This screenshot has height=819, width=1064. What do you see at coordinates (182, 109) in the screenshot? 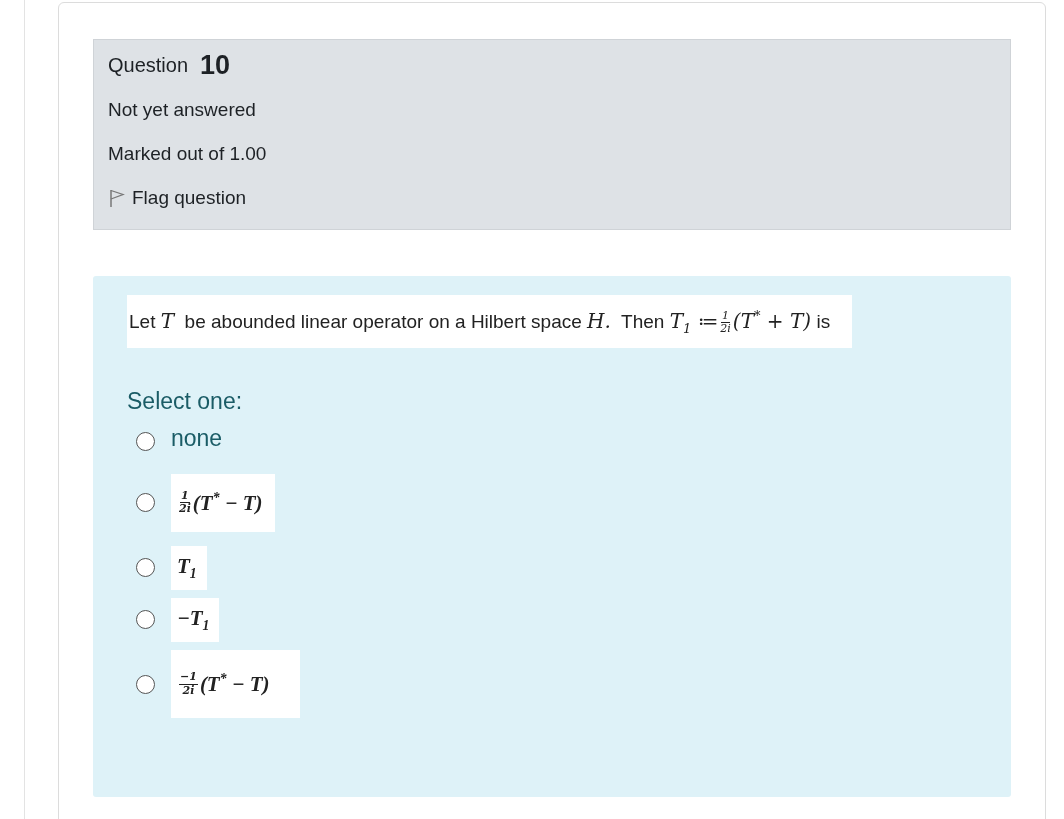
I see `answer-status: Not yet answered` at bounding box center [182, 109].